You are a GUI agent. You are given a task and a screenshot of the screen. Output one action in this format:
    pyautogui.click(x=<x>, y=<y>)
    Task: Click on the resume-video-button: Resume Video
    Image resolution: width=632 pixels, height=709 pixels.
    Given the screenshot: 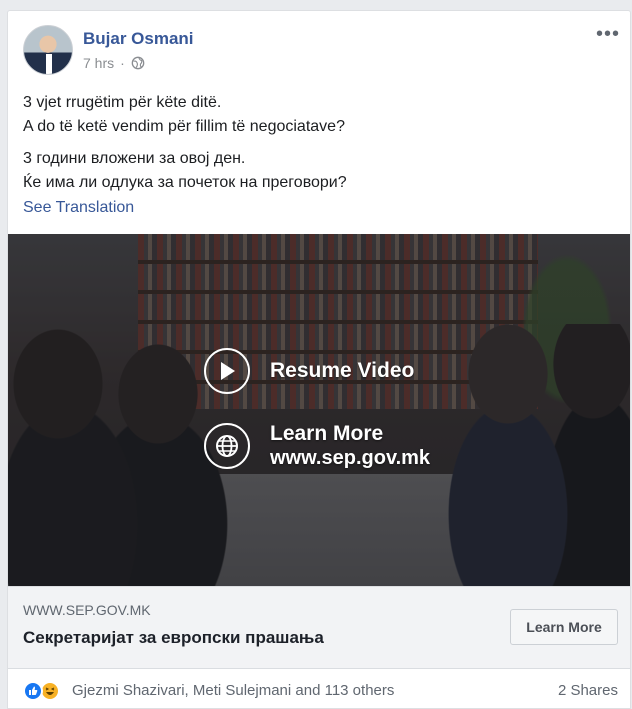 What is the action you would take?
    pyautogui.click(x=309, y=371)
    